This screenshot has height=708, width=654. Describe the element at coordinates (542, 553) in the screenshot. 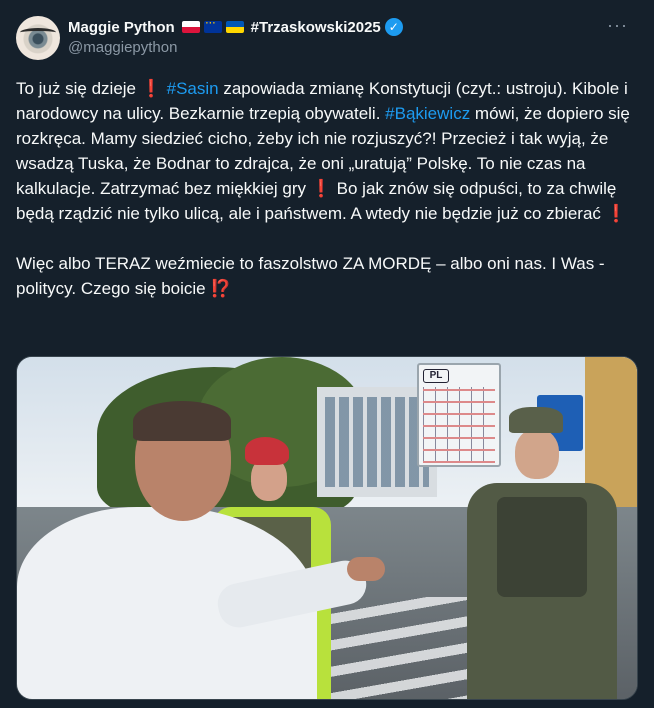

I see `border-guard-officer` at that location.